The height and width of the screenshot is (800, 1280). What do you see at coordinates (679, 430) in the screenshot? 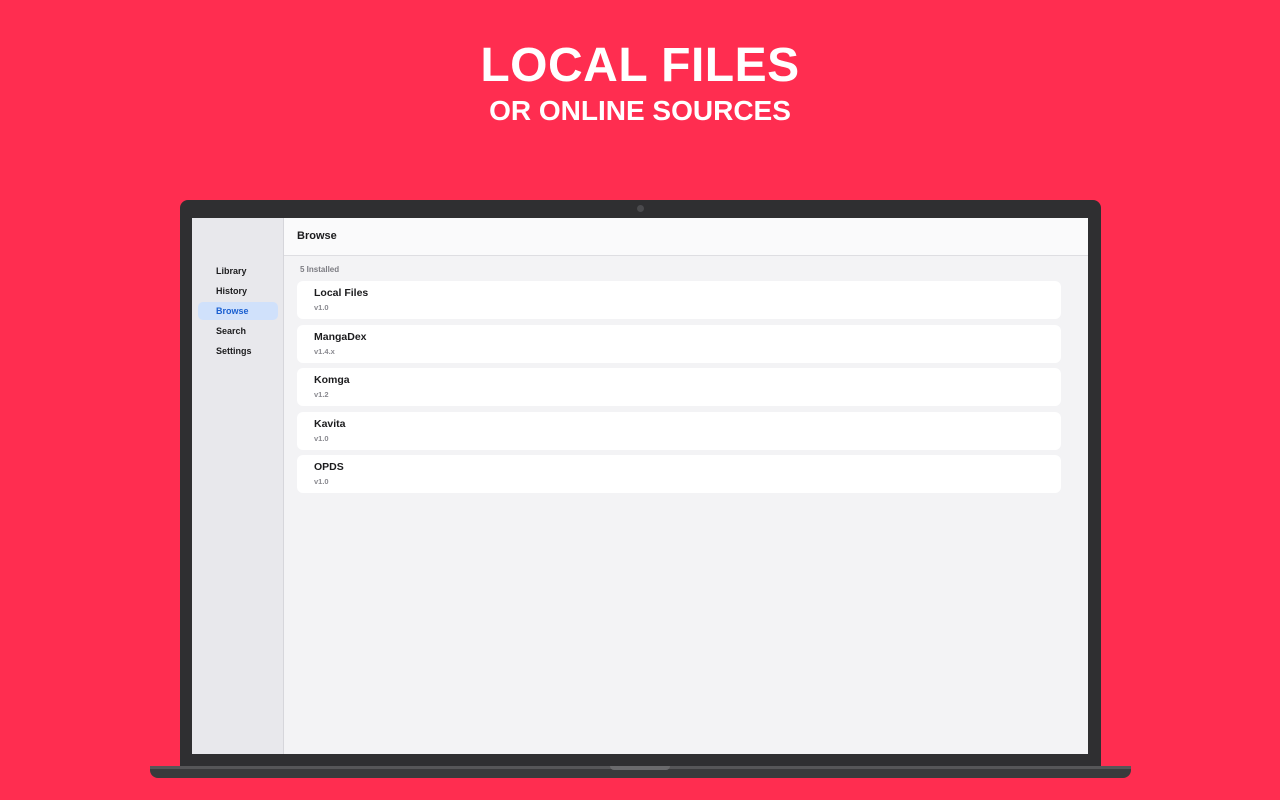
I see `source-row-kavita: Kavita v1.0` at bounding box center [679, 430].